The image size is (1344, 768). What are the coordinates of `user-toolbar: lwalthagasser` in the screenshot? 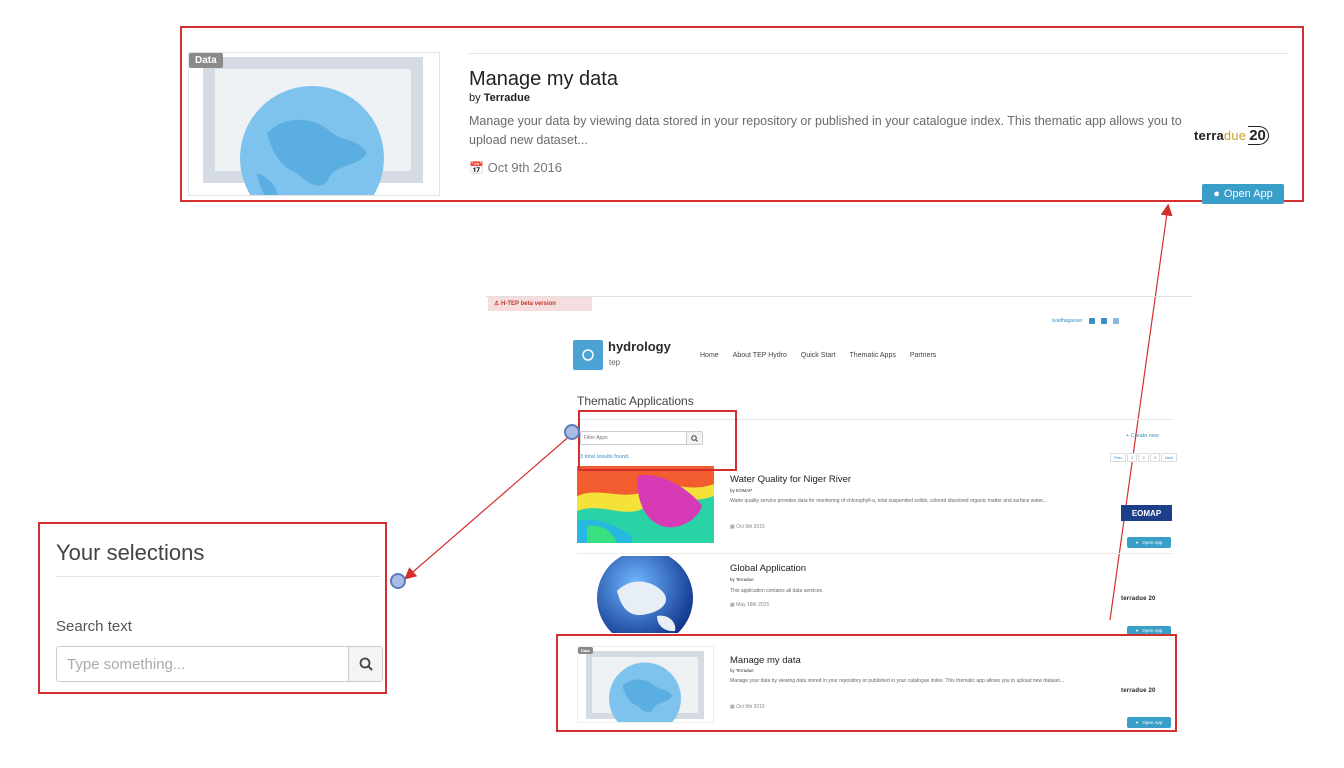 It's located at (1085, 321).